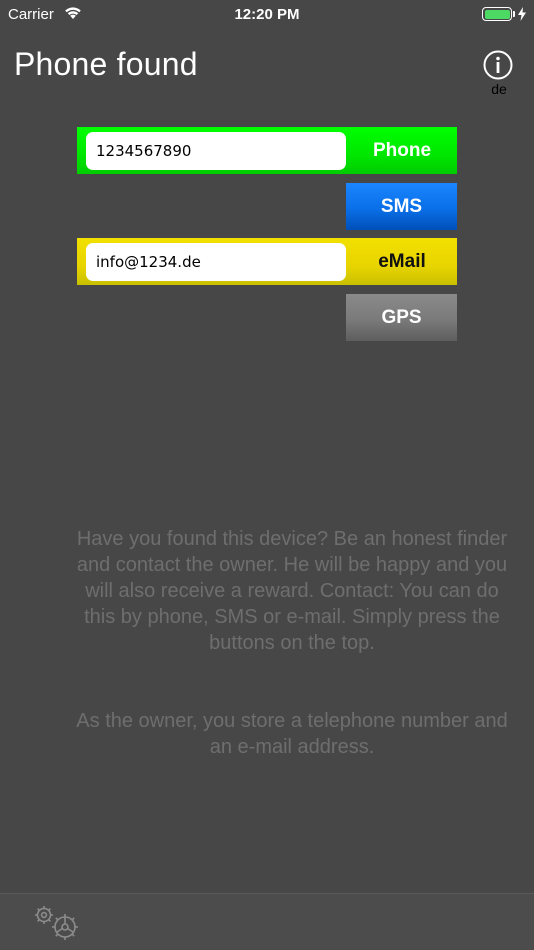 This screenshot has height=950, width=534. What do you see at coordinates (401, 206) in the screenshot?
I see `sms-button: SMS` at bounding box center [401, 206].